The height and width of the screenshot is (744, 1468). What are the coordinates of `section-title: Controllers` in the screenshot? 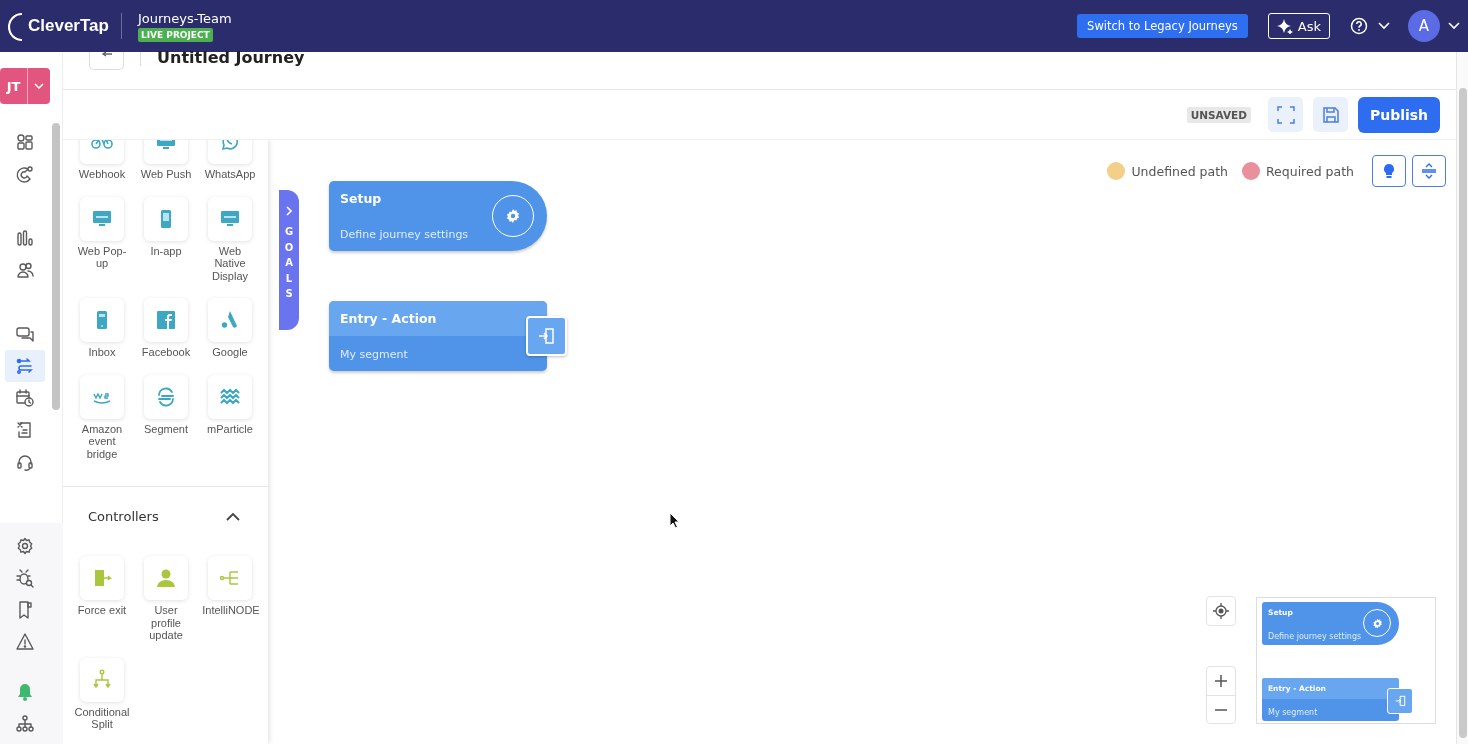 It's located at (123, 516).